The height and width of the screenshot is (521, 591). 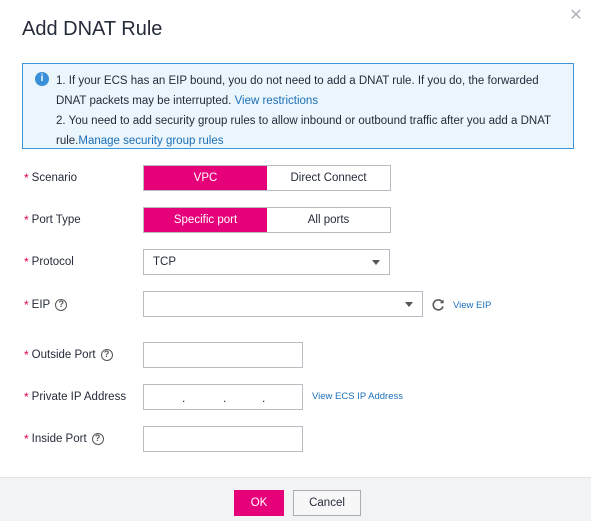 What do you see at coordinates (277, 101) in the screenshot?
I see `view-restrictions-link: View restrictions` at bounding box center [277, 101].